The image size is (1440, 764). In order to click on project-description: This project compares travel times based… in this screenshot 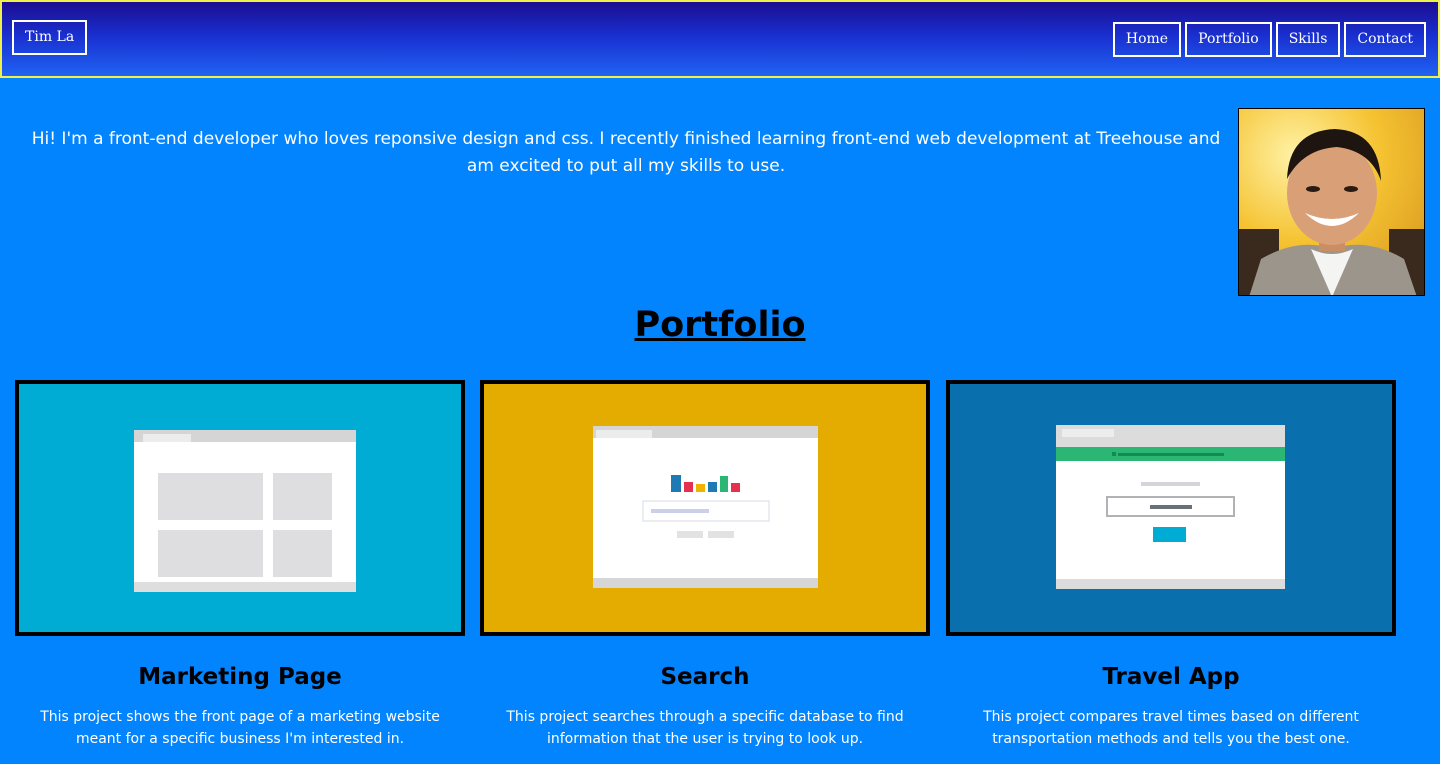, I will do `click(1171, 728)`.